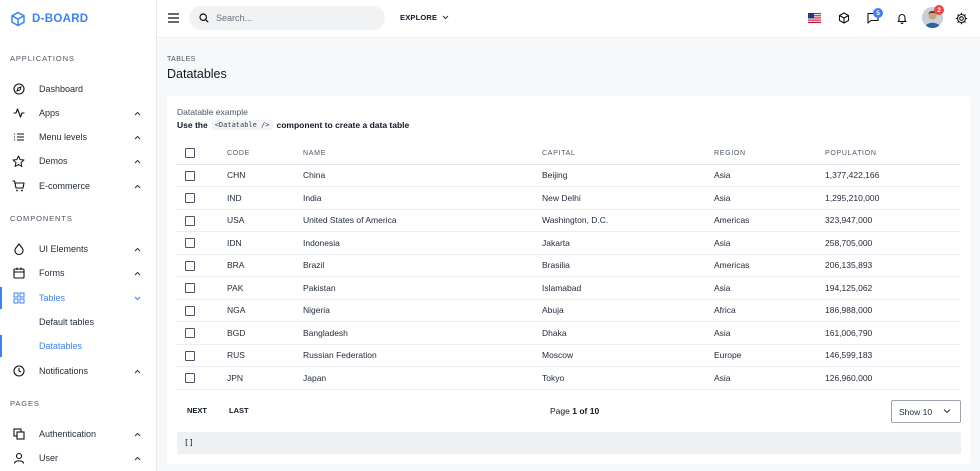 Image resolution: width=980 pixels, height=471 pixels. What do you see at coordinates (265, 154) in the screenshot?
I see `header-code: CODE` at bounding box center [265, 154].